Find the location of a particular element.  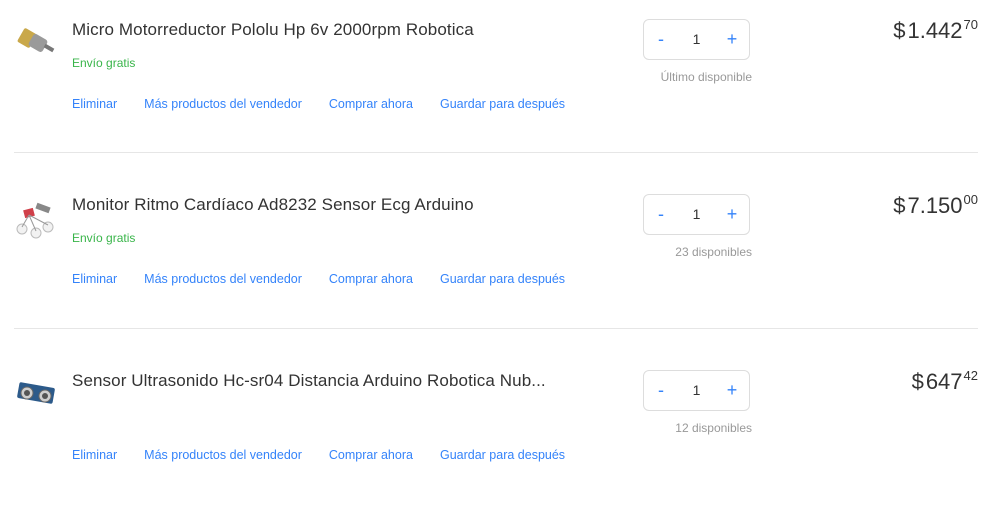

motor-icon is located at coordinates (36, 40).